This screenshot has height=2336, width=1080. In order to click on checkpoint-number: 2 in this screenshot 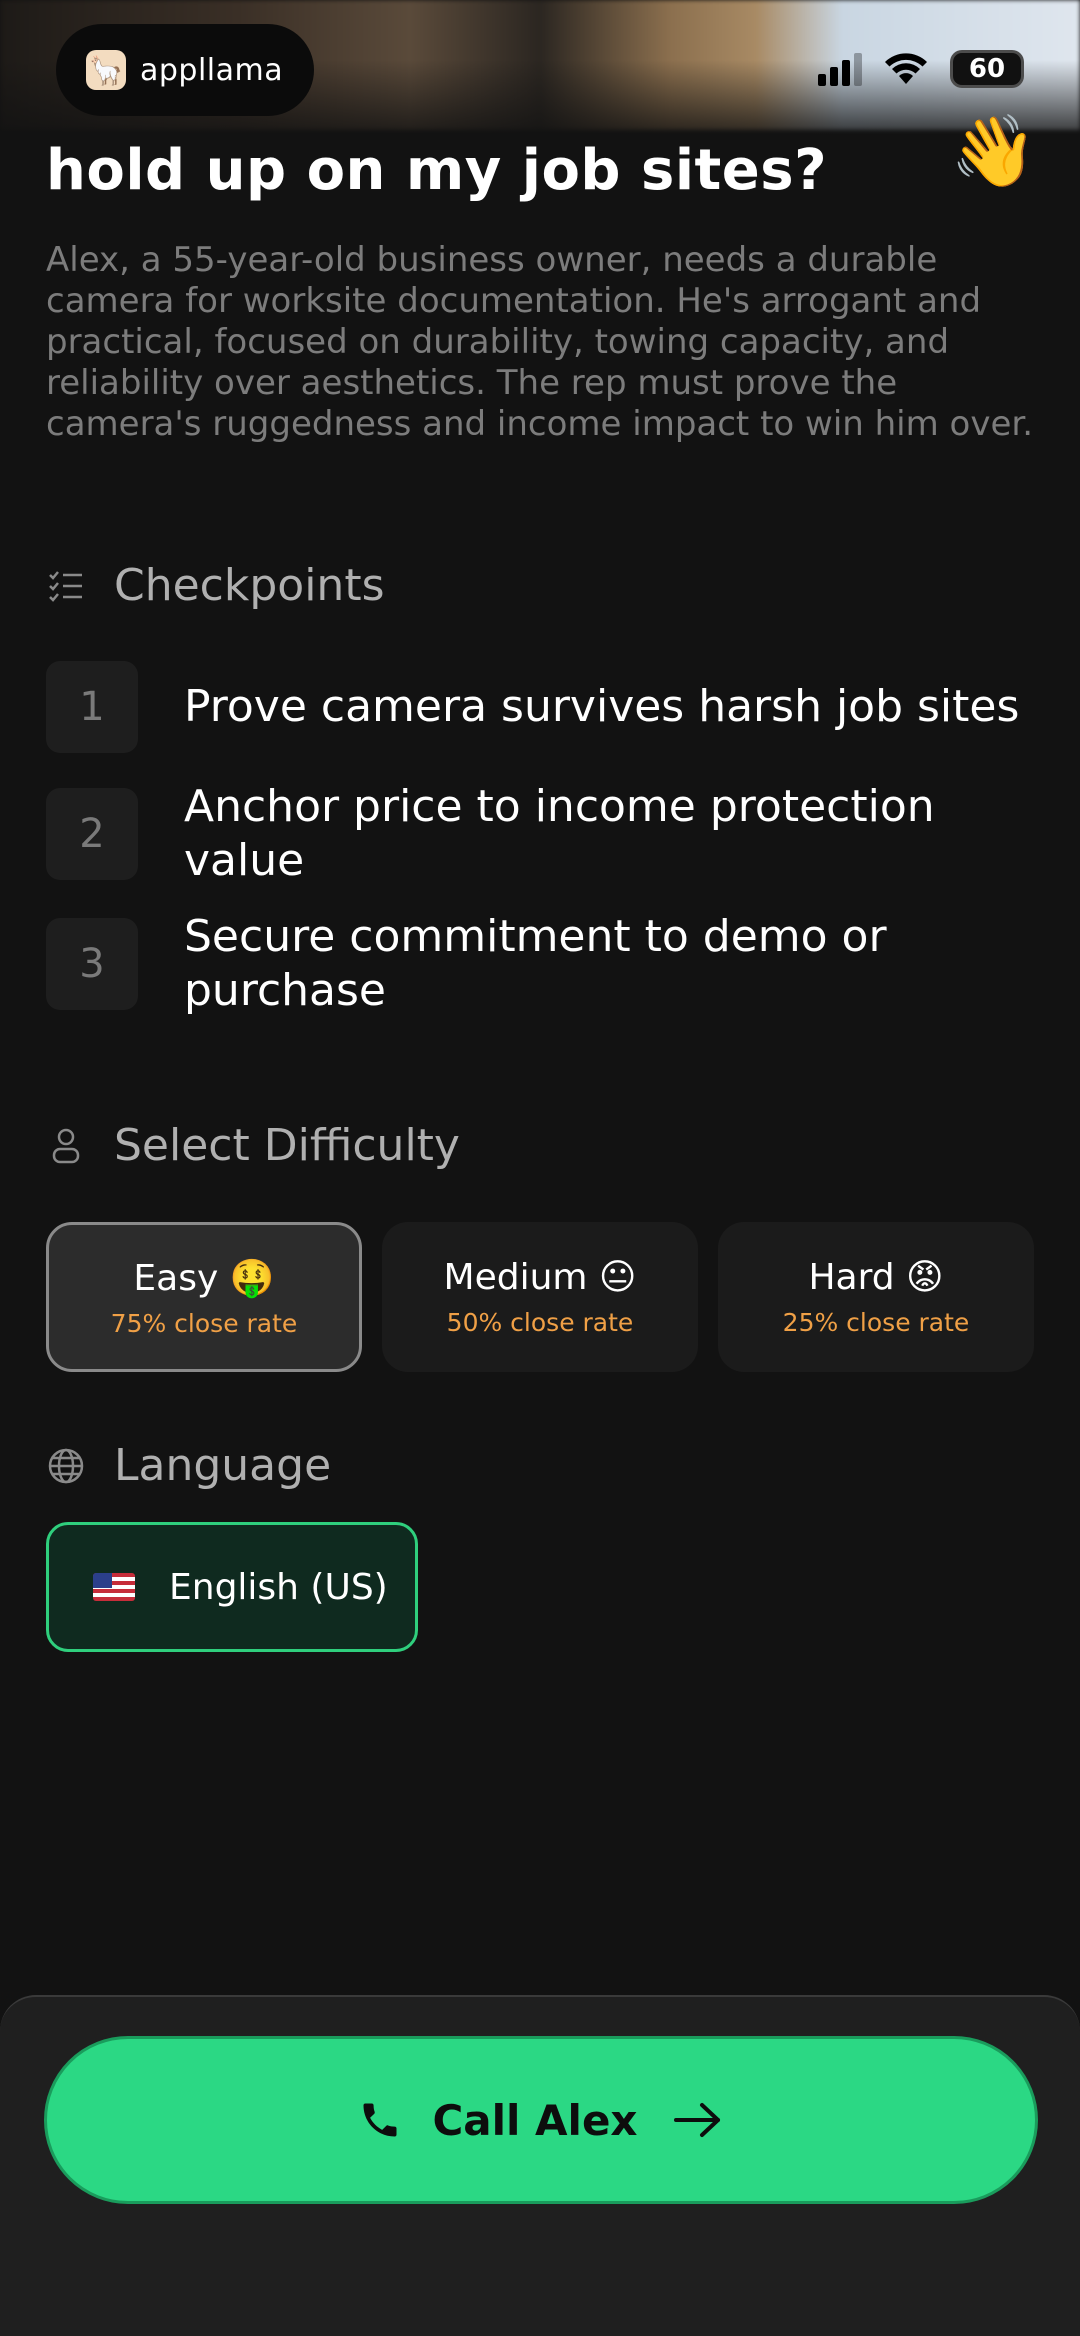, I will do `click(92, 834)`.